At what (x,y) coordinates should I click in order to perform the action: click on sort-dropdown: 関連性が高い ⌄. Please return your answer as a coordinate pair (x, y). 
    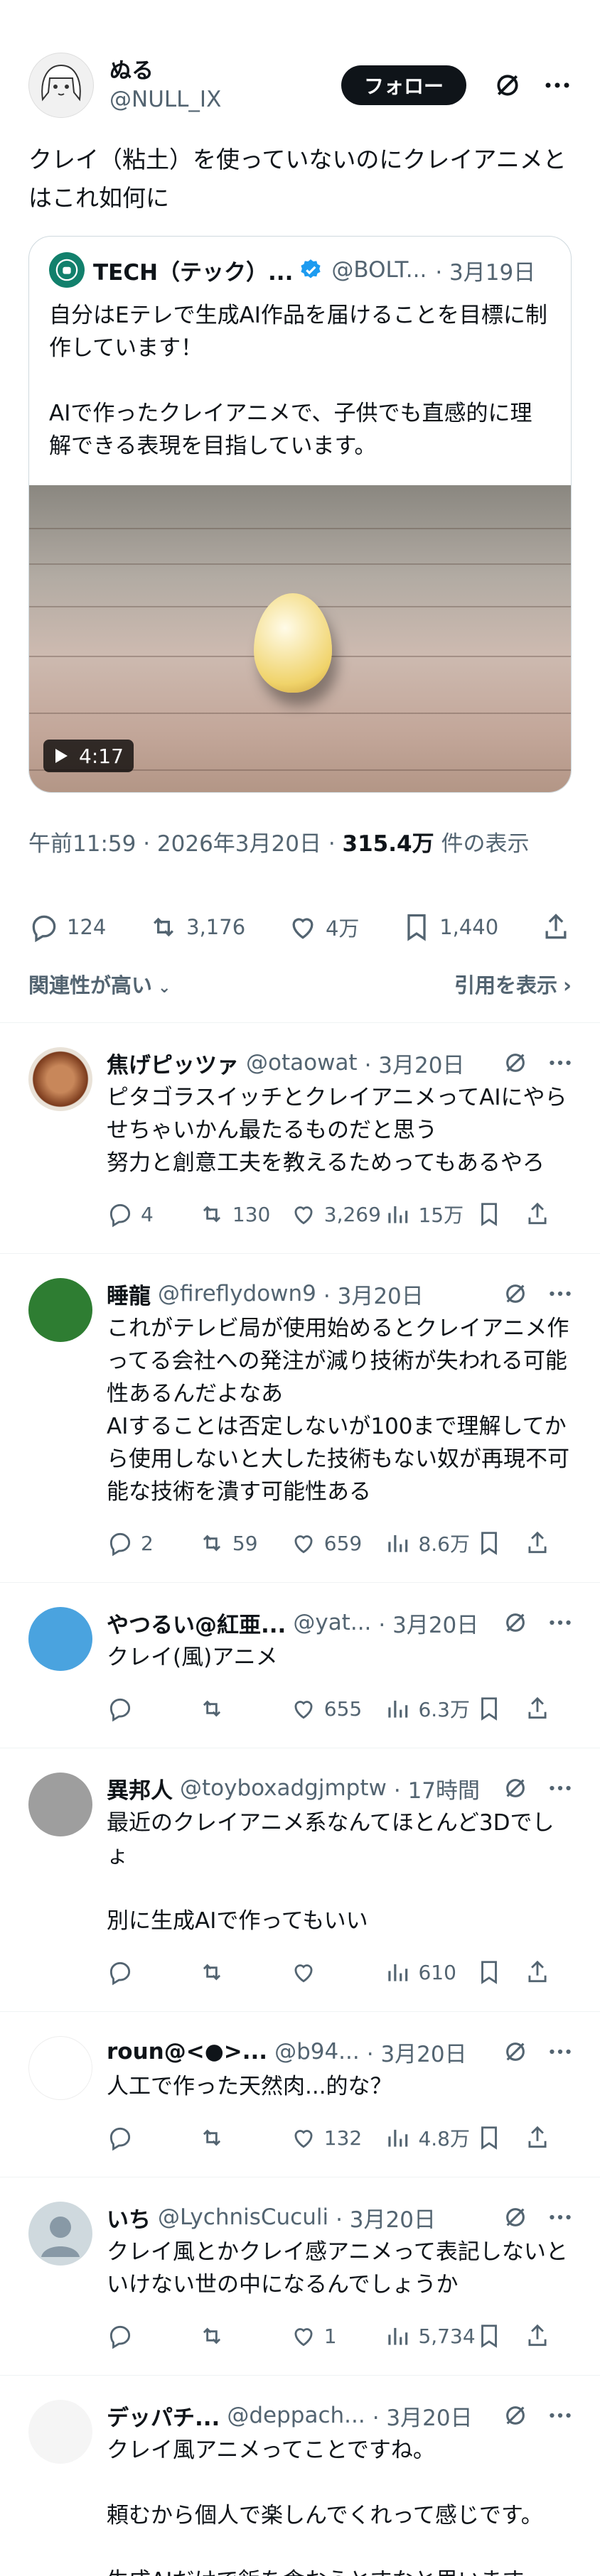
    Looking at the image, I should click on (99, 984).